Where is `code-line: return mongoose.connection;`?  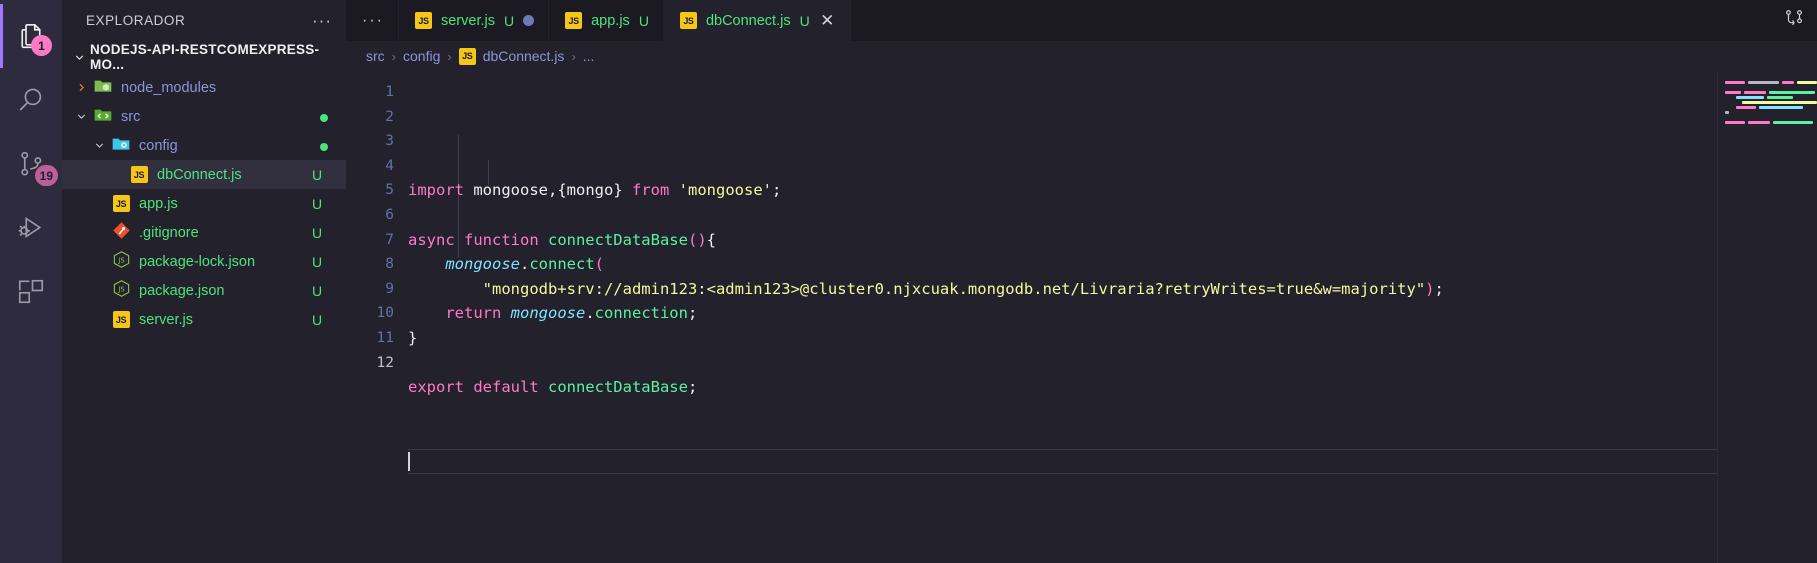
code-line: return mongoose.connection; is located at coordinates (1112, 313).